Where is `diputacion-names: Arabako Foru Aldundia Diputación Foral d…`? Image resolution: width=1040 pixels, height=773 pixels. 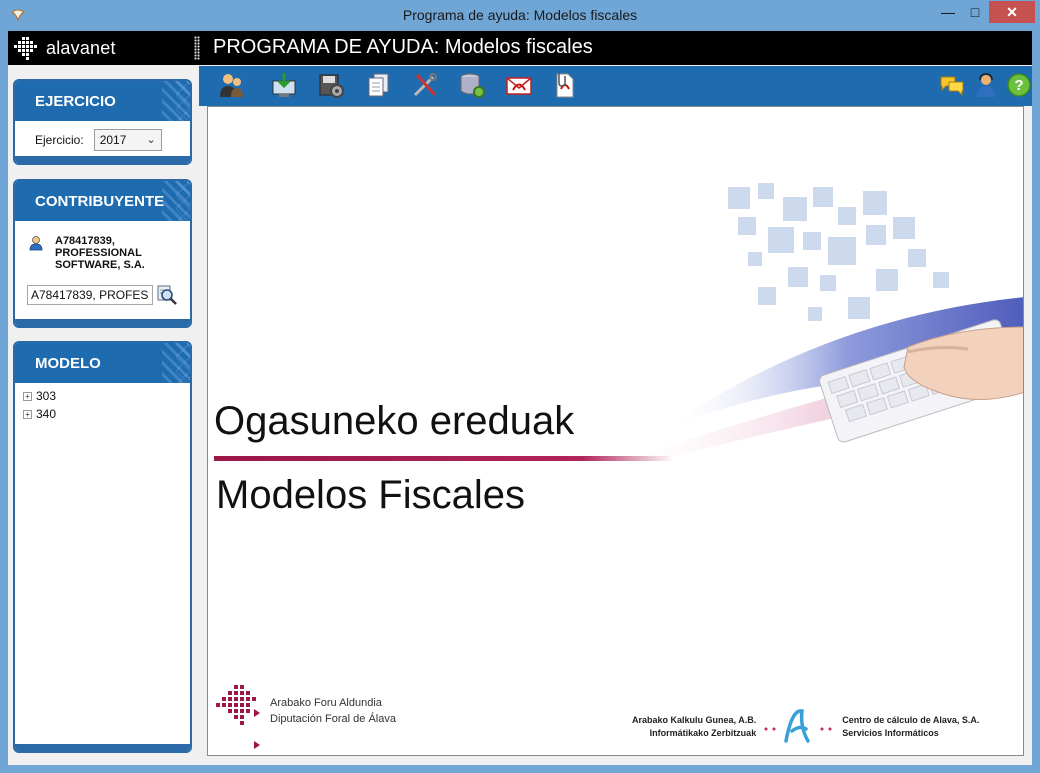
diputacion-names: Arabako Foru Aldundia Diputación Foral d… is located at coordinates (333, 723).